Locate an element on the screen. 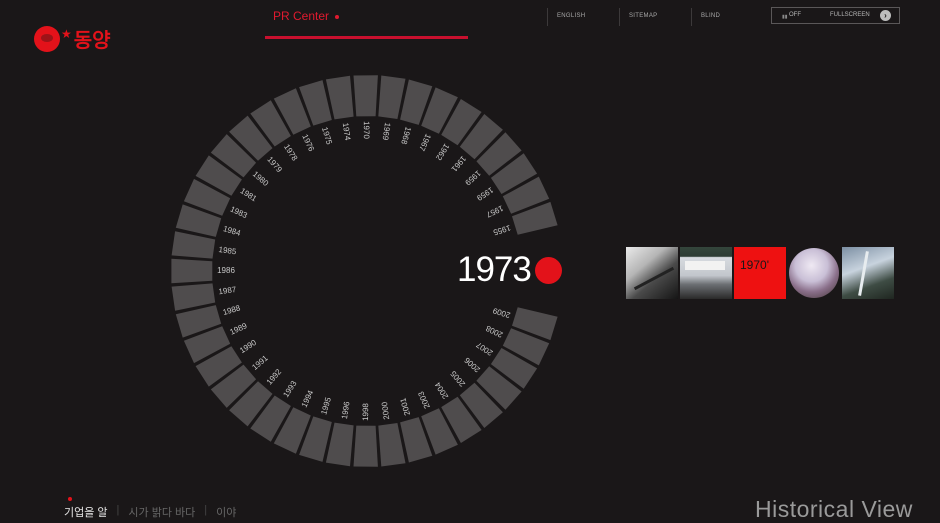  year-label: 1962 is located at coordinates (442, 152).